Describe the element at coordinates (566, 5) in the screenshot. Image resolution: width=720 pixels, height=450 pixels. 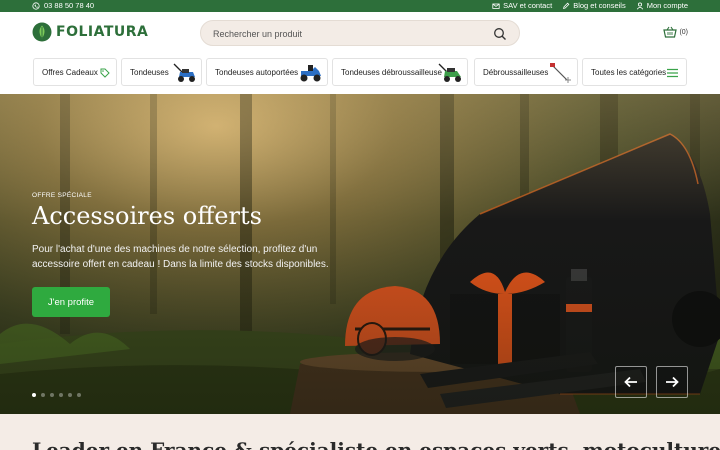
I see `pen-icon` at that location.